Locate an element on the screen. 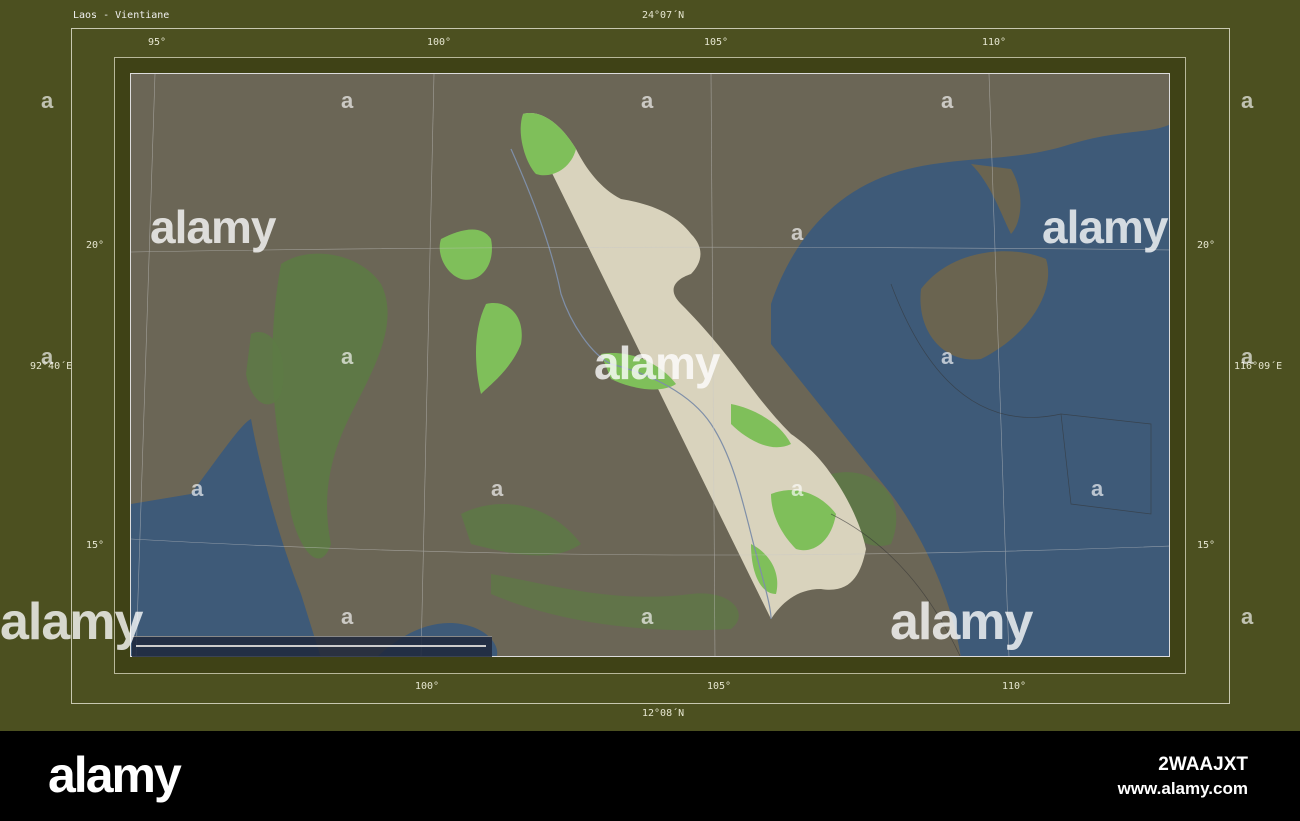 The height and width of the screenshot is (821, 1300). scale-bar is located at coordinates (312, 646).